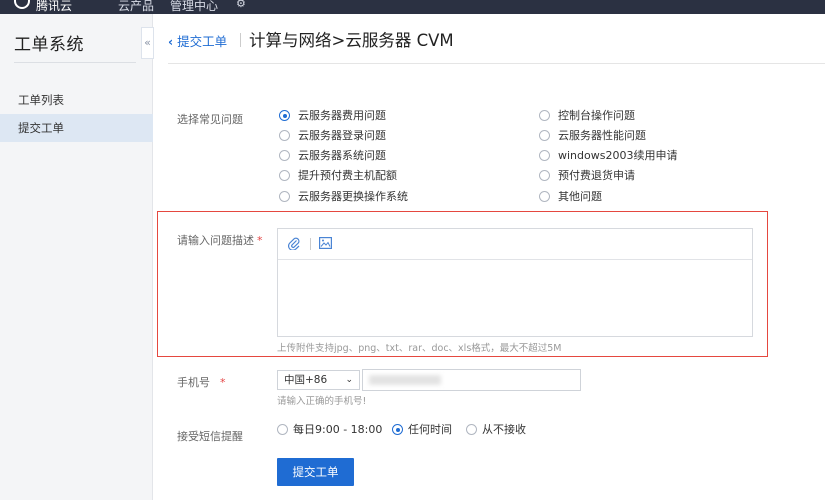 The image size is (825, 500). I want to click on description-label-text: 请输入问题描述, so click(215, 240).